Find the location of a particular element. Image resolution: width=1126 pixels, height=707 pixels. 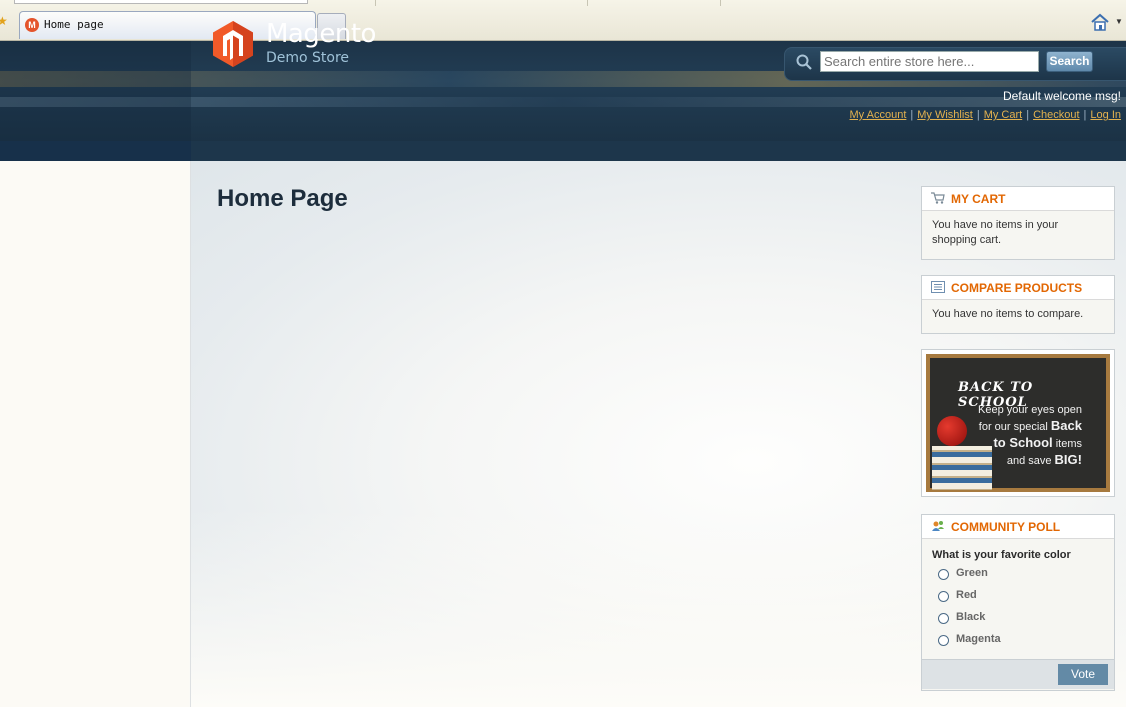

mini-cart-title: MY CART is located at coordinates (978, 199).